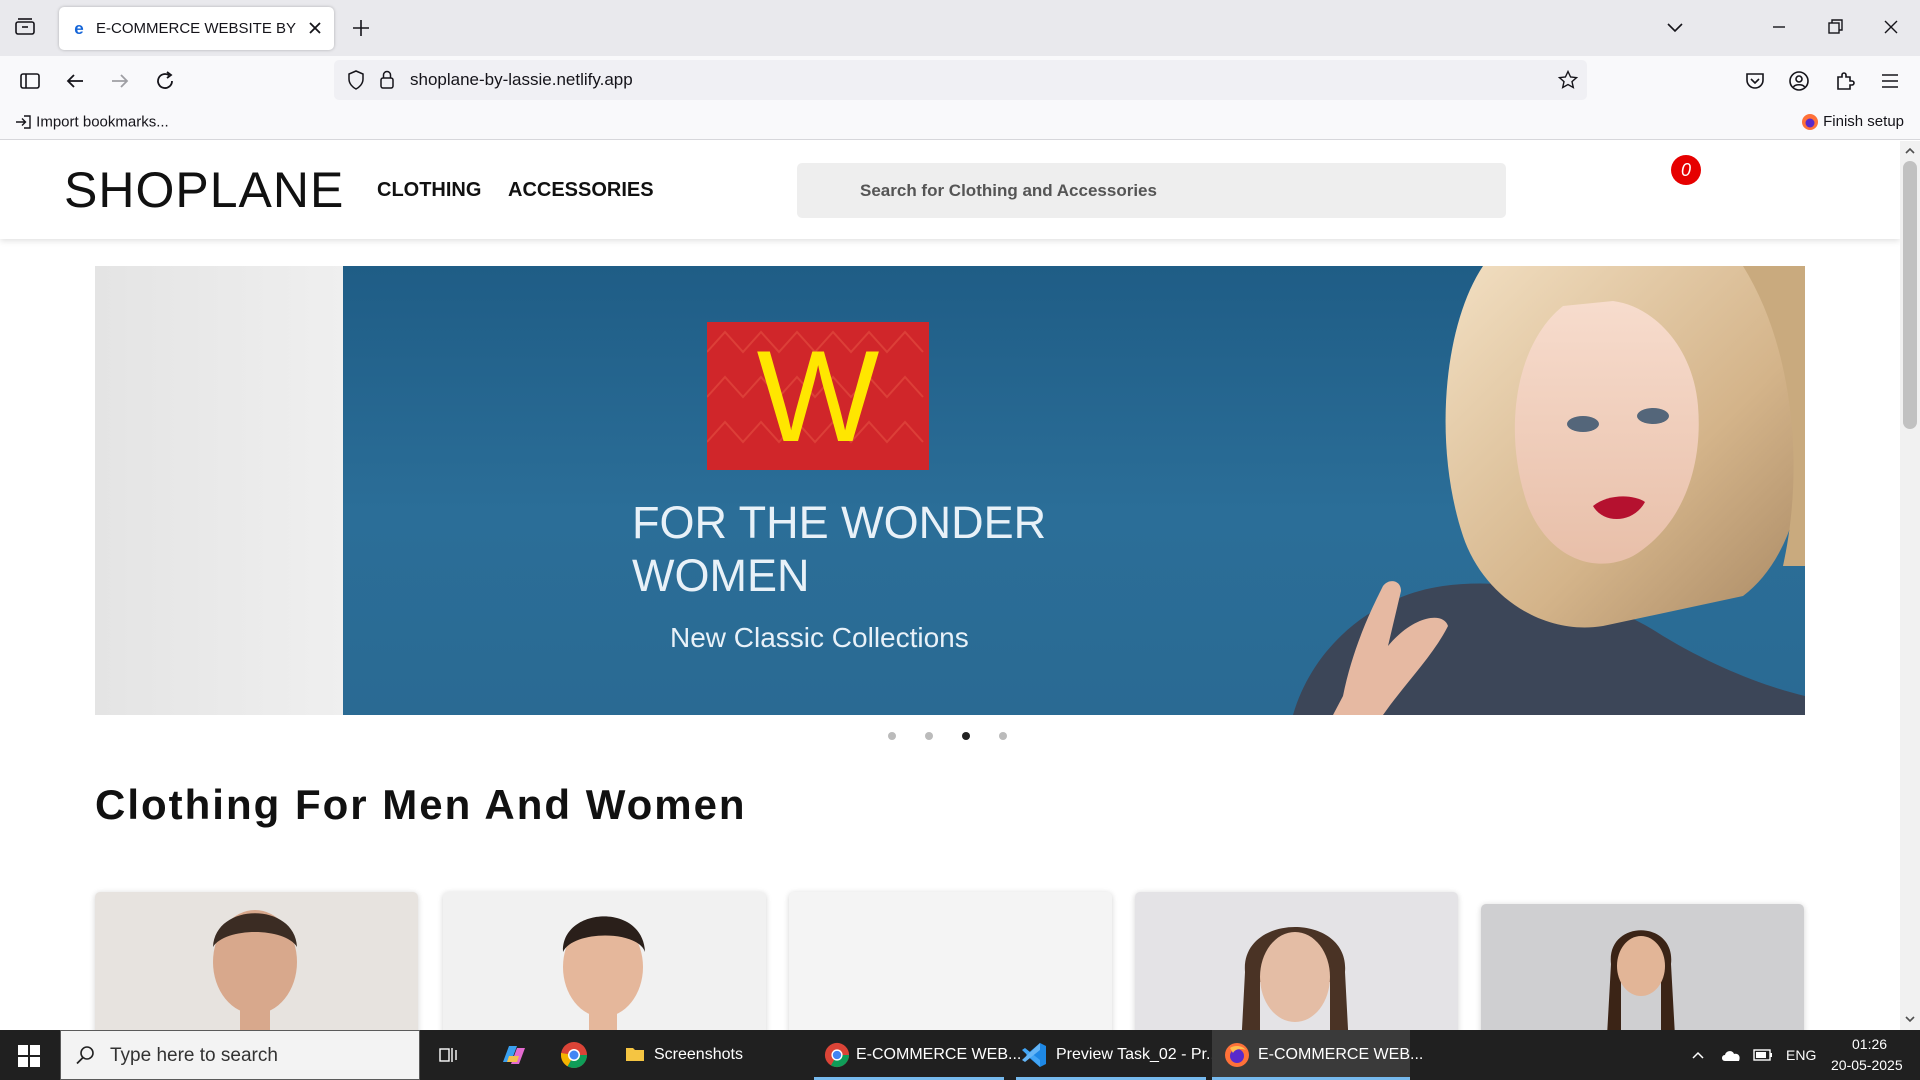 Image resolution: width=1920 pixels, height=1080 pixels. What do you see at coordinates (219, 490) in the screenshot?
I see `carousel-previous-slide` at bounding box center [219, 490].